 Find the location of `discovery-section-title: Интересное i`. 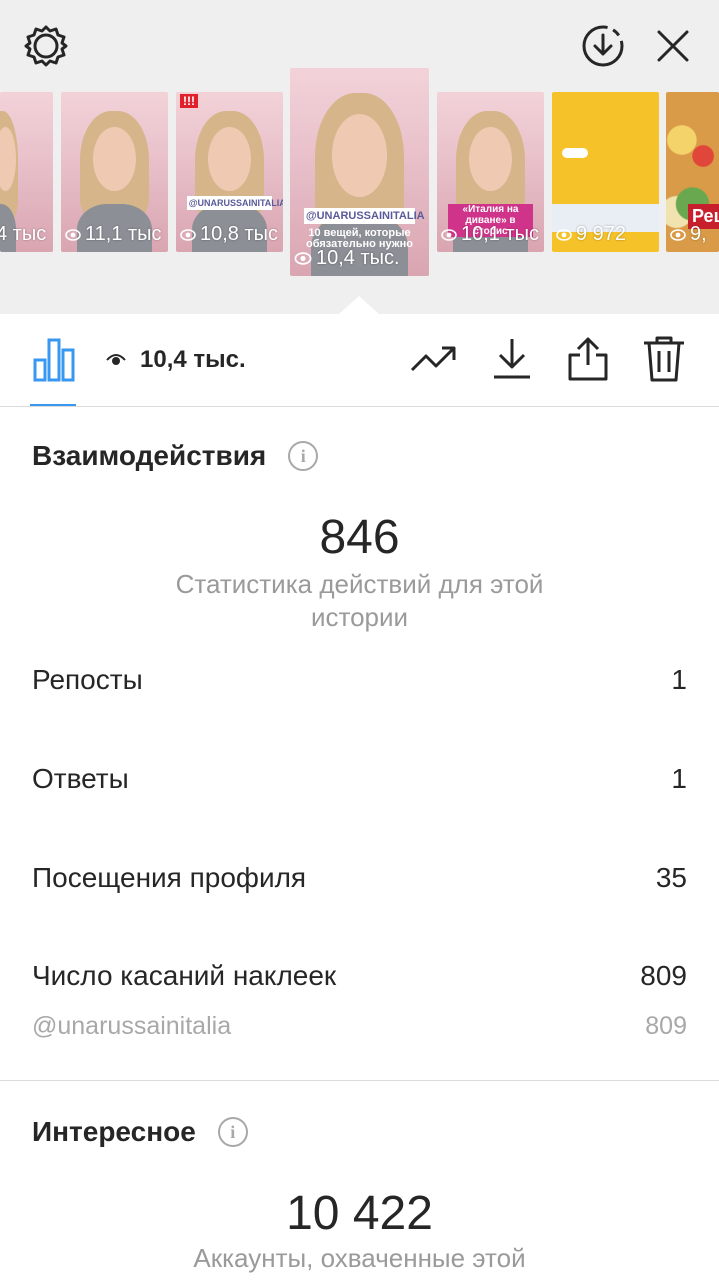

discovery-section-title: Интересное i is located at coordinates (140, 1132).